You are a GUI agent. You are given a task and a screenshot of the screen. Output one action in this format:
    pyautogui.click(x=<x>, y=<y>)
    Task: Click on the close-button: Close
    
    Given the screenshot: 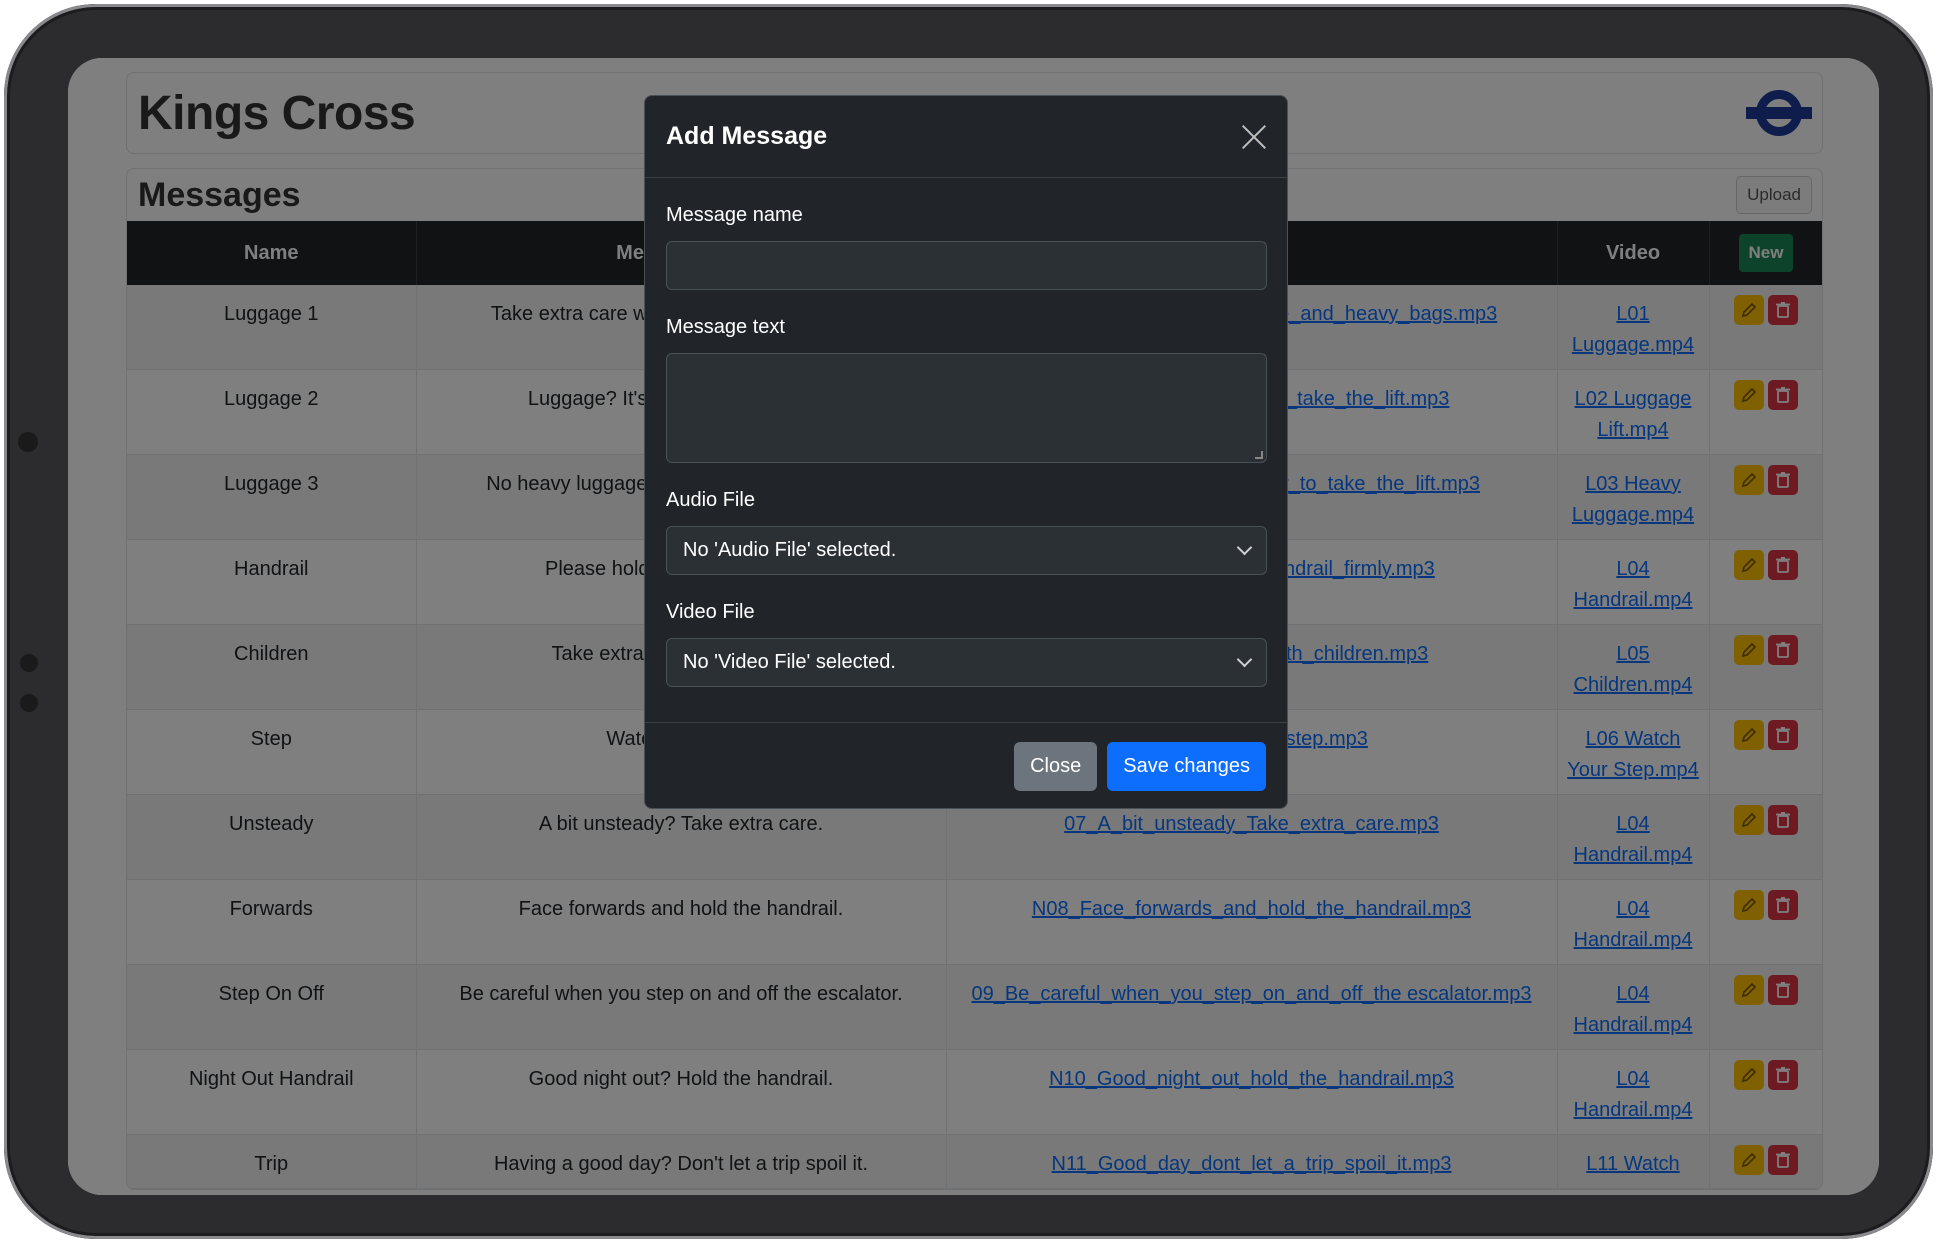 What is the action you would take?
    pyautogui.click(x=1056, y=766)
    